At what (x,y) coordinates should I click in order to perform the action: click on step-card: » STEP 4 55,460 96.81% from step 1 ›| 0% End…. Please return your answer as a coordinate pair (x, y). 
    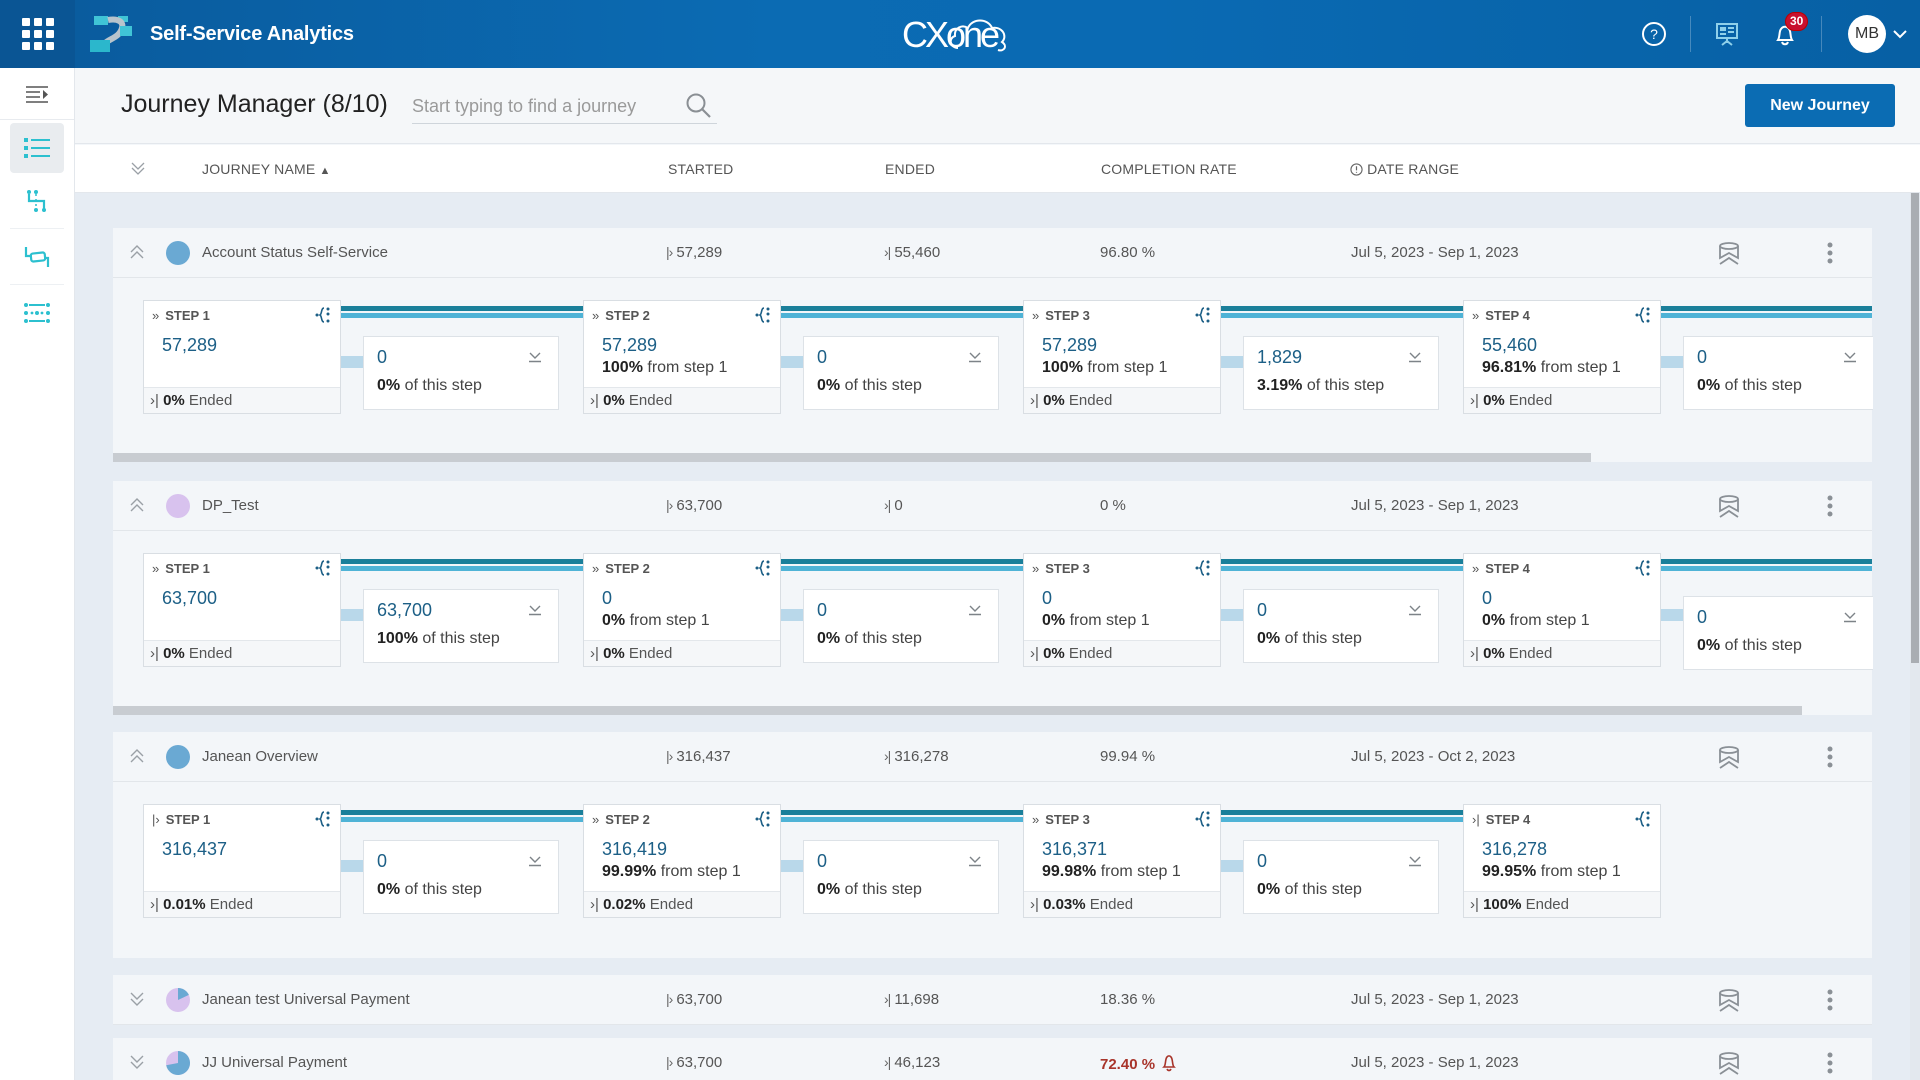
    Looking at the image, I should click on (1562, 357).